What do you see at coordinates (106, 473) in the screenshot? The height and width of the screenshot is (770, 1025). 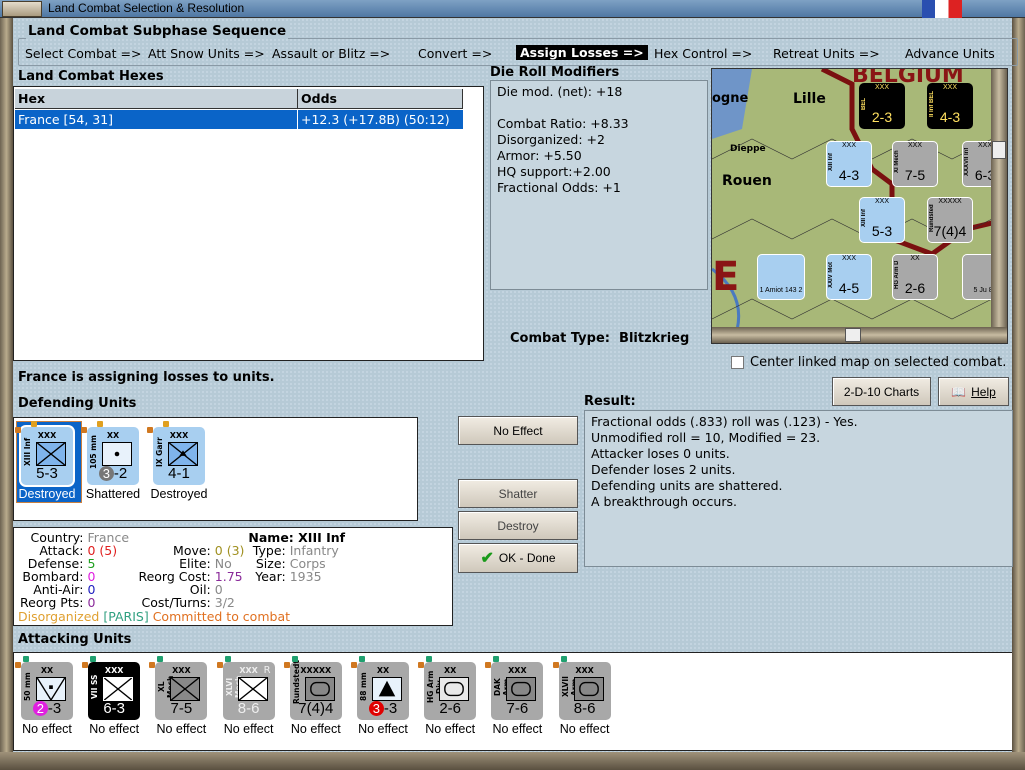 I see `badge: 3` at bounding box center [106, 473].